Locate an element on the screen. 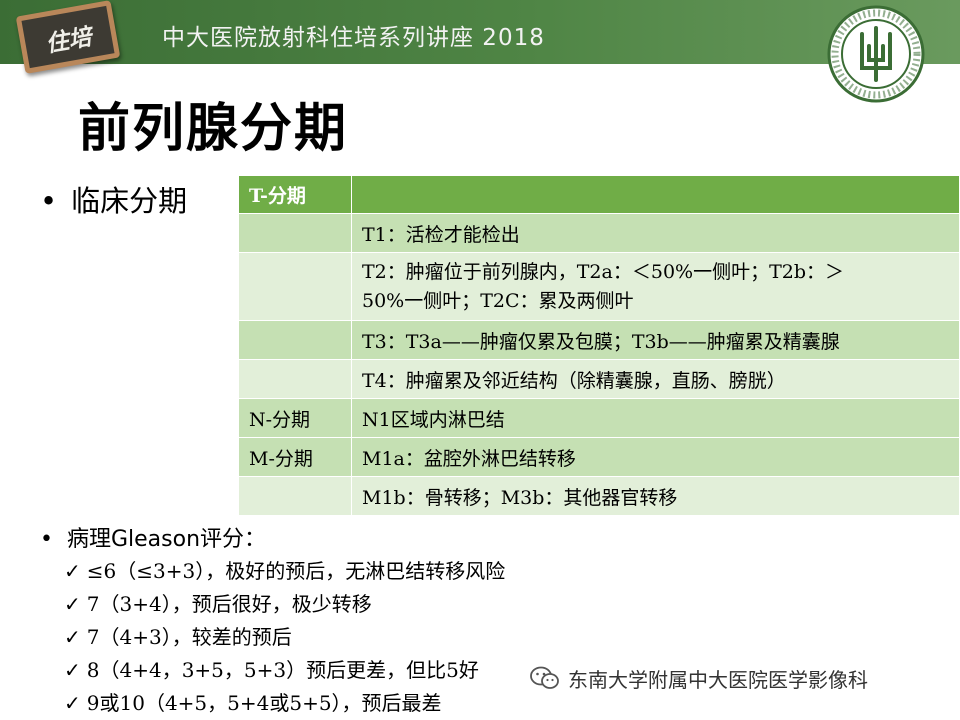 The width and height of the screenshot is (960, 720). wechat-icon is located at coordinates (544, 677).